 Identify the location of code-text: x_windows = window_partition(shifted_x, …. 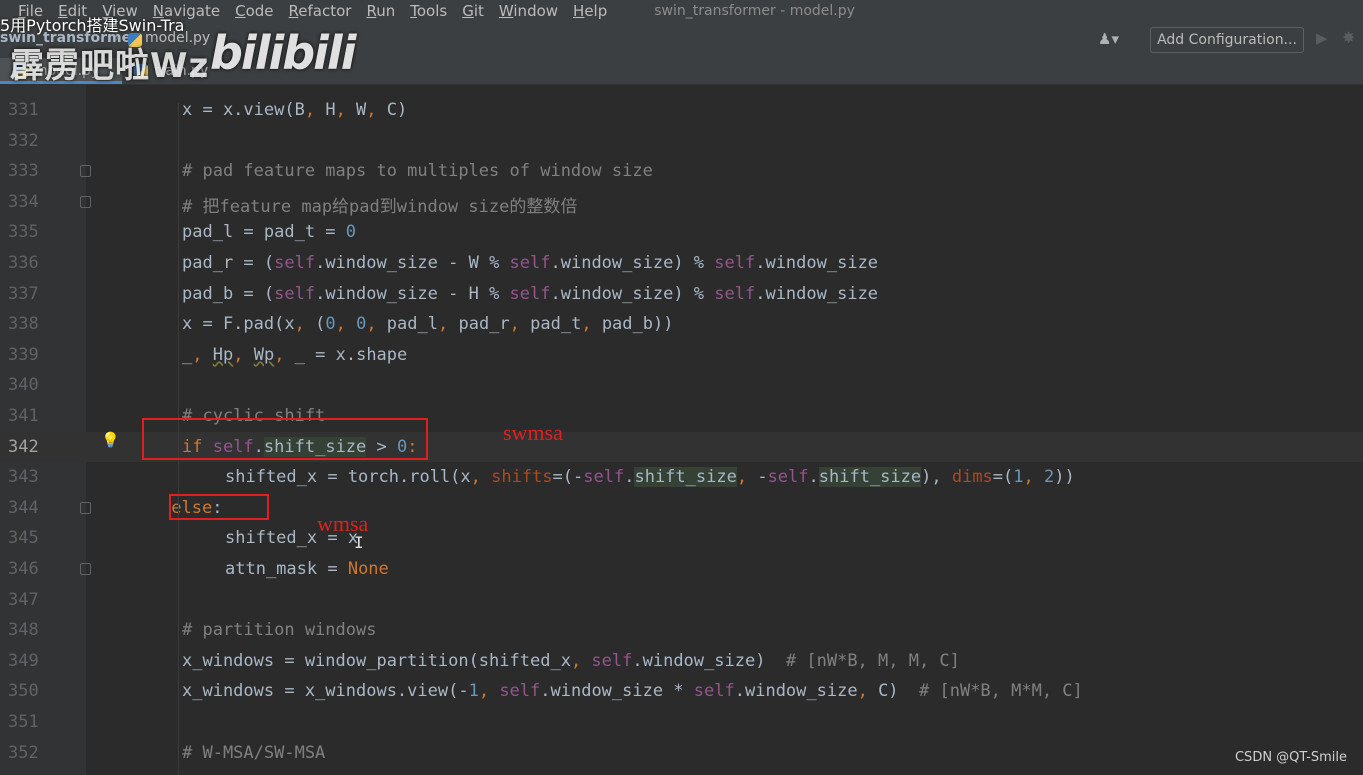
(571, 661).